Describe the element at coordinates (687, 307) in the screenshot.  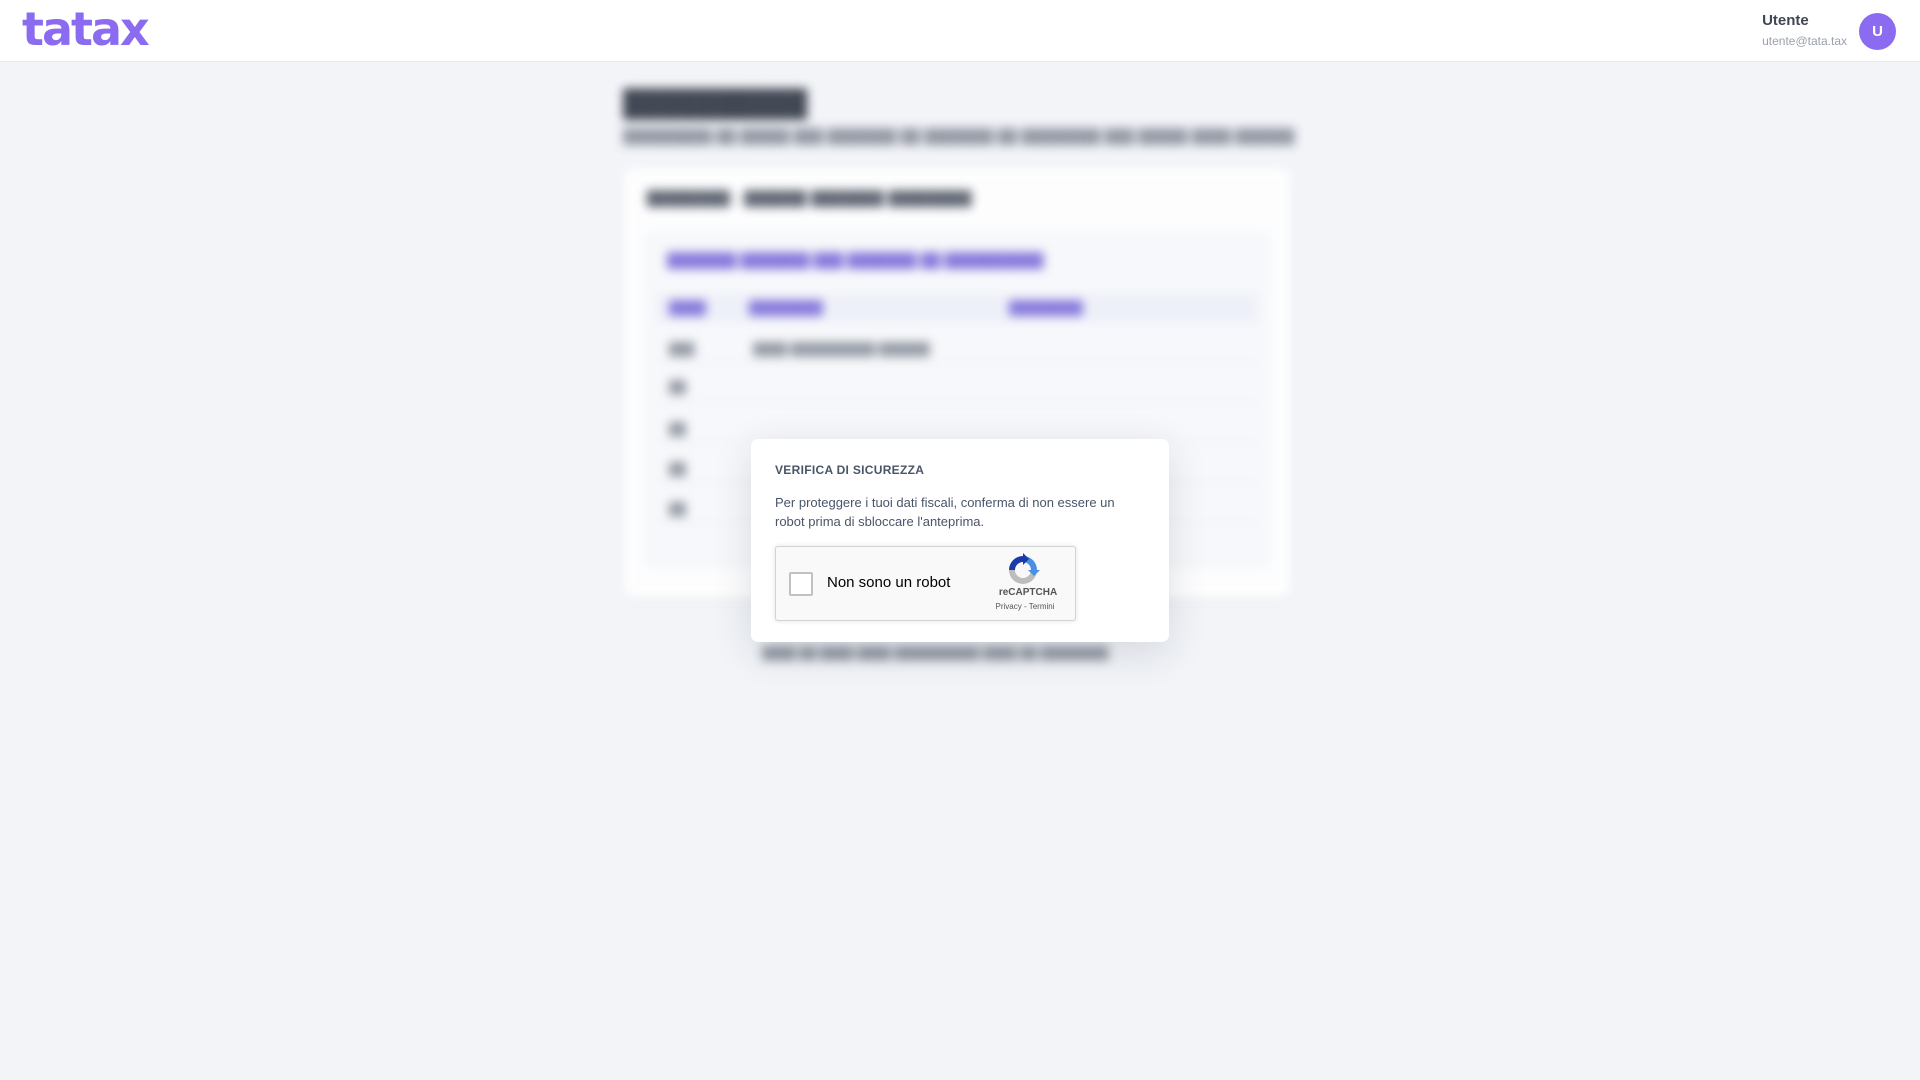
I see `blurred-column: ████` at that location.